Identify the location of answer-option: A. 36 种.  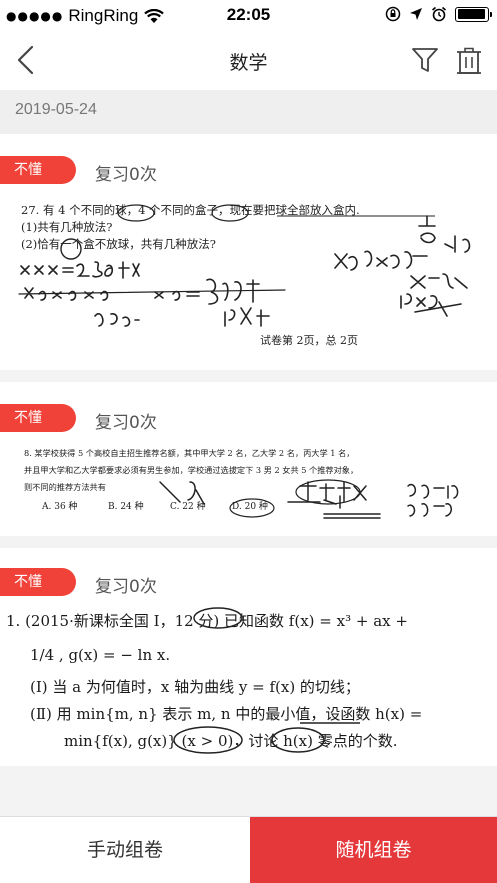
(59, 506).